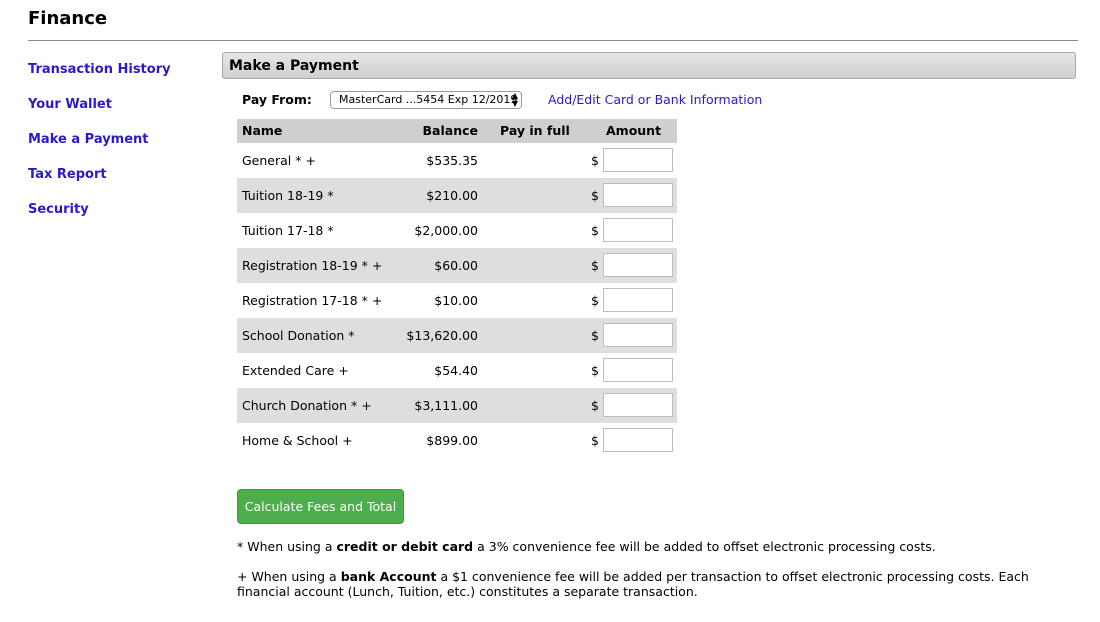 Image resolution: width=1100 pixels, height=622 pixels. What do you see at coordinates (649, 65) in the screenshot?
I see `panel-header: Make a Payment` at bounding box center [649, 65].